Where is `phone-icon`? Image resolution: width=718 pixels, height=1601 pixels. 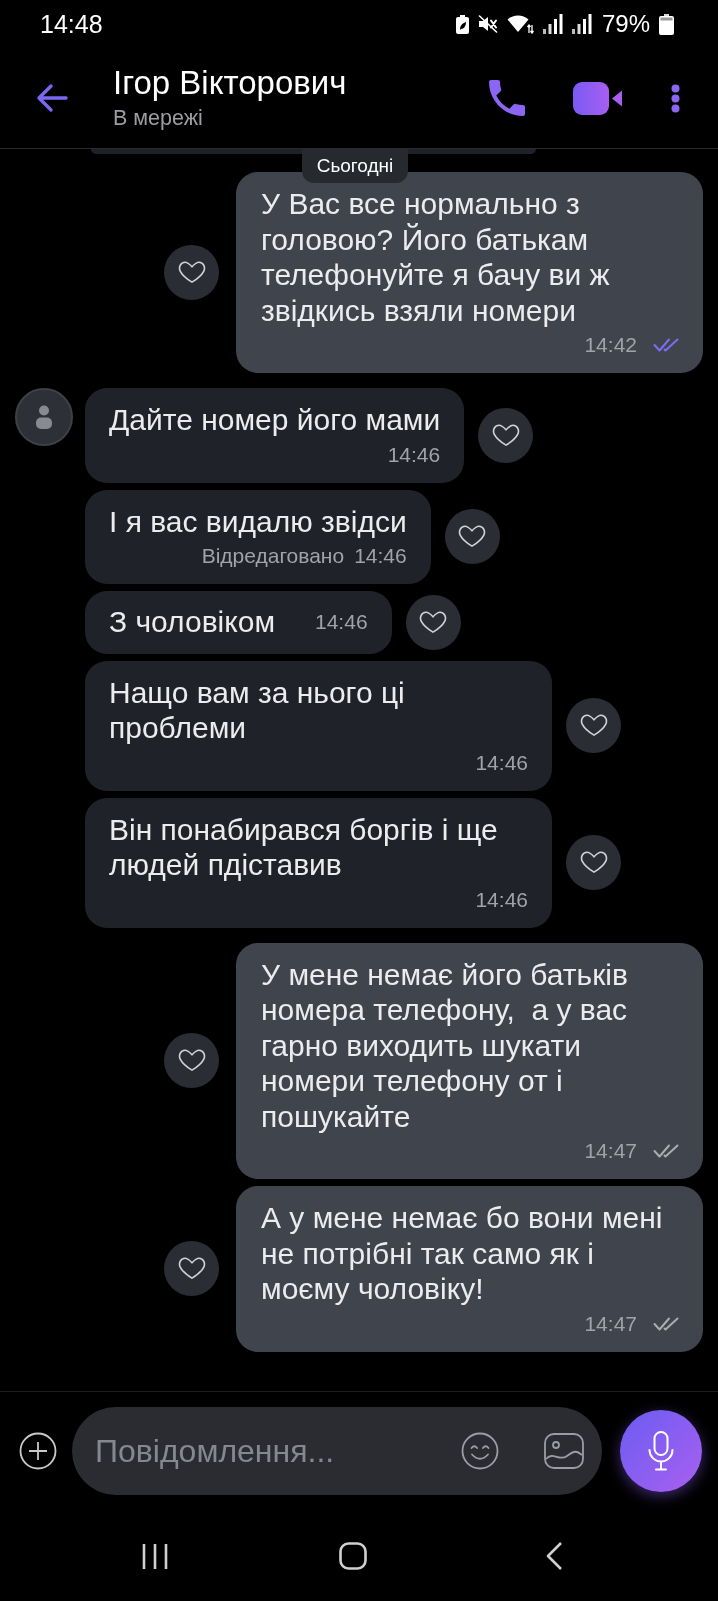
phone-icon is located at coordinates (507, 98).